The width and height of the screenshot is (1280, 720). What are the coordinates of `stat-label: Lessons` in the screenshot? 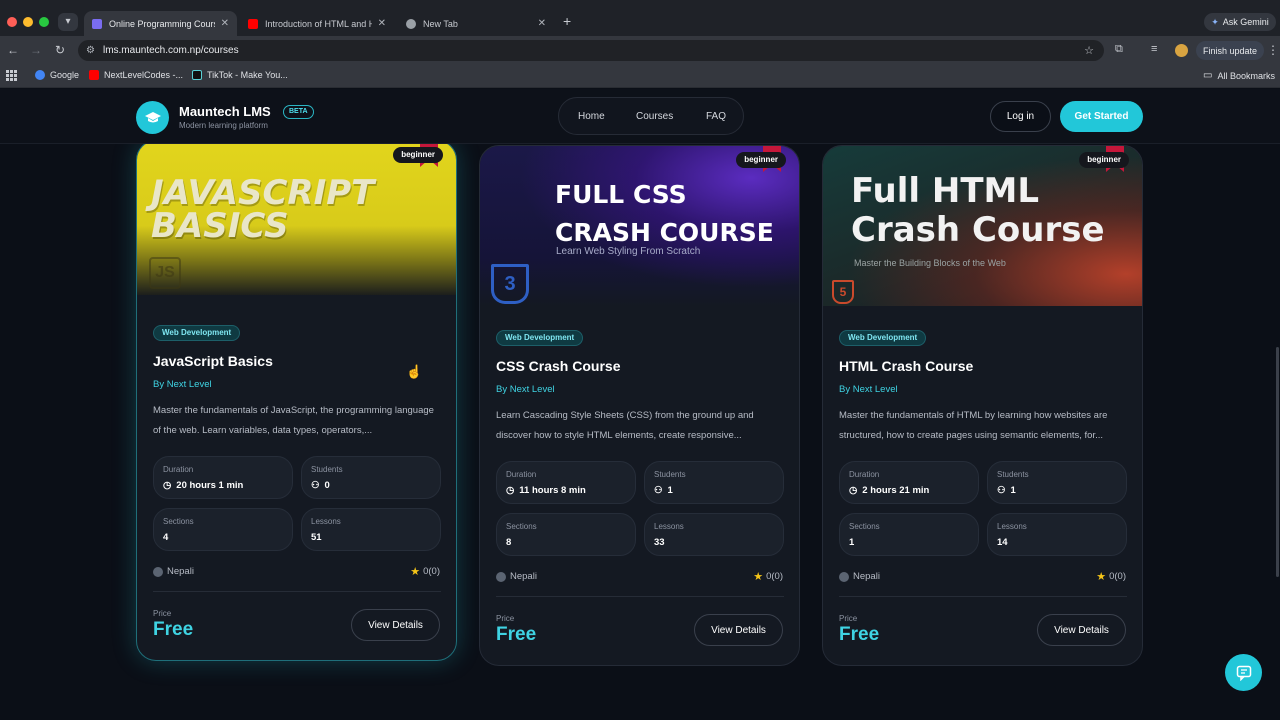 It's located at (326, 521).